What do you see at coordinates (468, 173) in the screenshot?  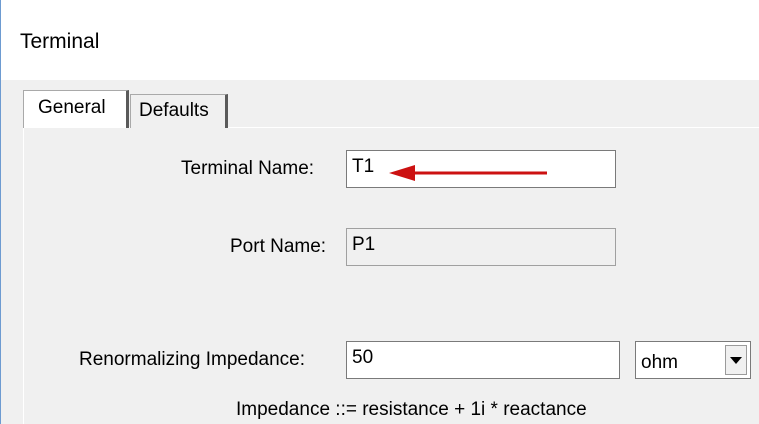 I see `red-arrow-left-icon` at bounding box center [468, 173].